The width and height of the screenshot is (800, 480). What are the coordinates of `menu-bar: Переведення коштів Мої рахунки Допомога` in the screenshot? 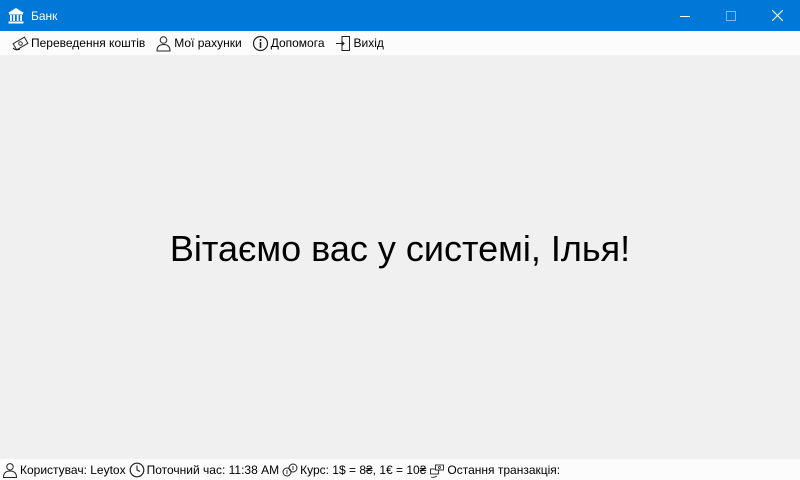 It's located at (400, 43).